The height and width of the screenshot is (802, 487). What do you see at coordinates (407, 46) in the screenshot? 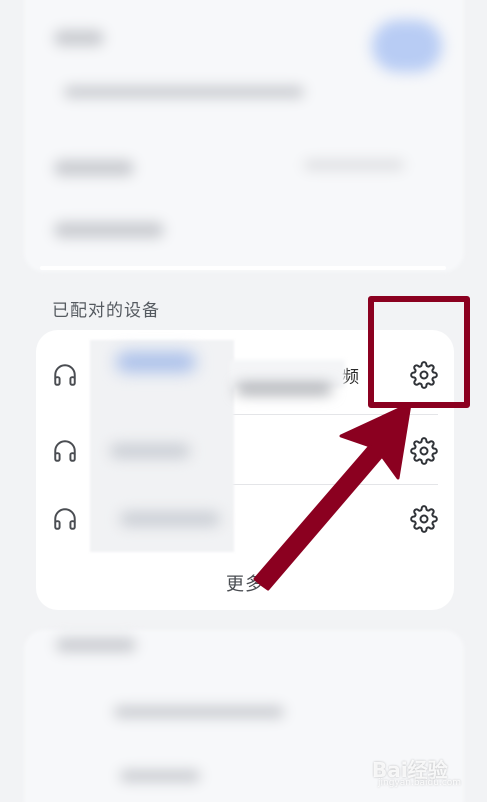
I see `blurred-toggle` at bounding box center [407, 46].